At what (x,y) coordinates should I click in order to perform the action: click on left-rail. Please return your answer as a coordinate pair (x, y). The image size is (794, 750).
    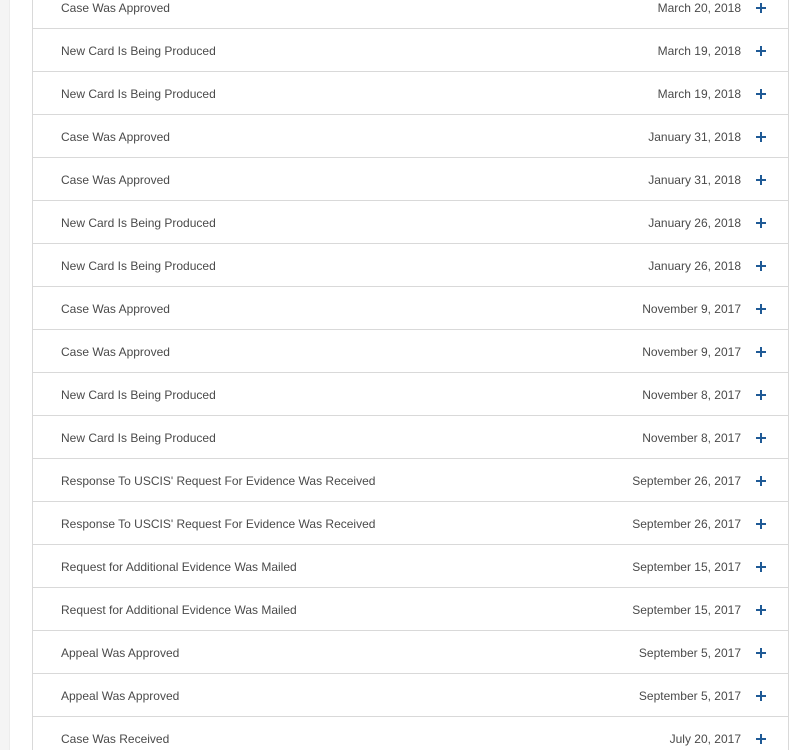
    Looking at the image, I should click on (5, 375).